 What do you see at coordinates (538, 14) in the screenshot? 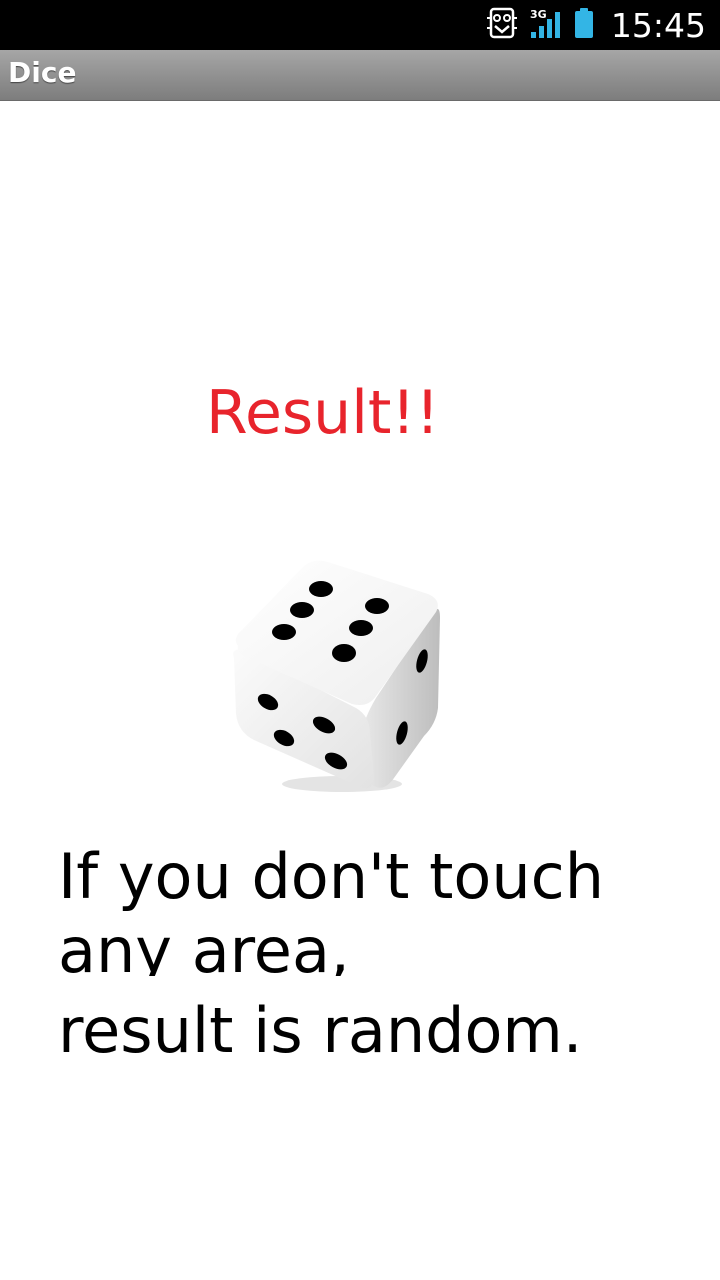
I see `network-type-label: 3G` at bounding box center [538, 14].